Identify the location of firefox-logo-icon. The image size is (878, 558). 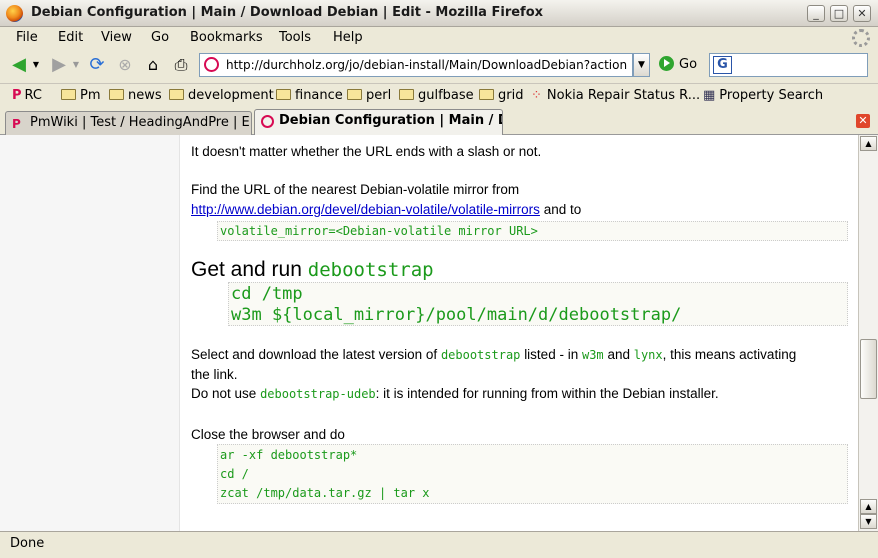
(14, 13).